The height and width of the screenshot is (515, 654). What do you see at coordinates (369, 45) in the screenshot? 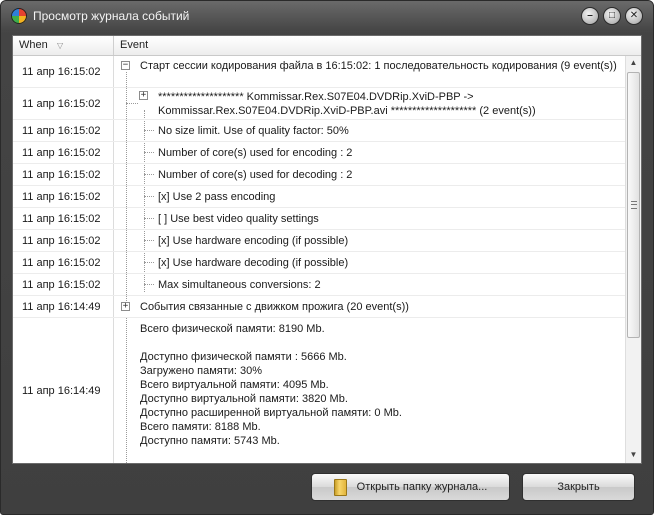
I see `column-header-event: Event` at bounding box center [369, 45].